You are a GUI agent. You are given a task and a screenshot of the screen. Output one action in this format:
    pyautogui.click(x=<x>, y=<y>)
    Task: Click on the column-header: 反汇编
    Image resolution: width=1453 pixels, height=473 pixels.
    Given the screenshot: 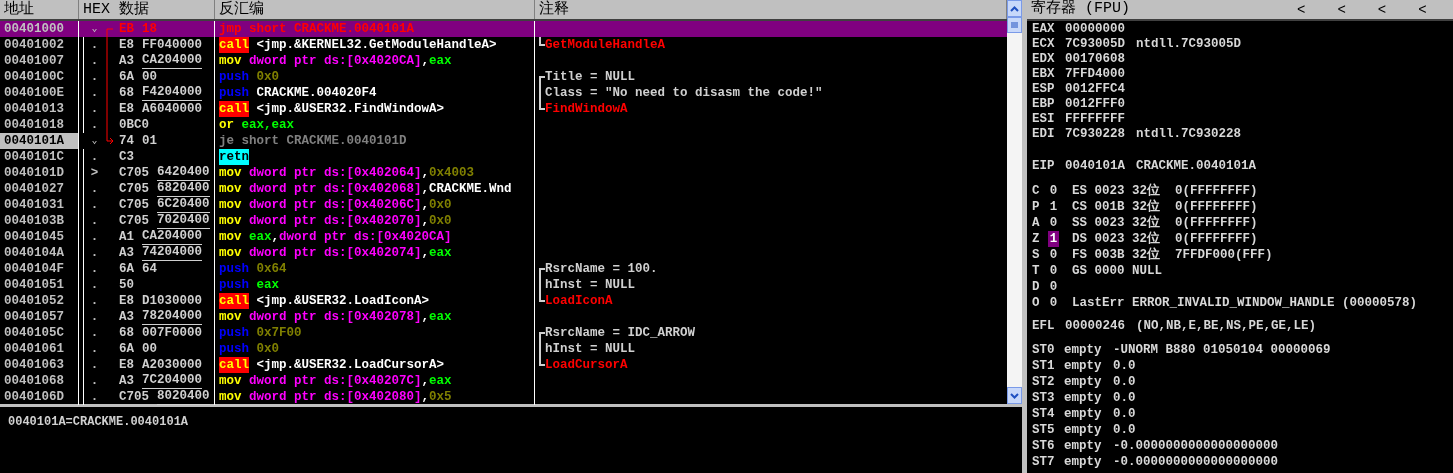 What is the action you would take?
    pyautogui.click(x=375, y=9)
    